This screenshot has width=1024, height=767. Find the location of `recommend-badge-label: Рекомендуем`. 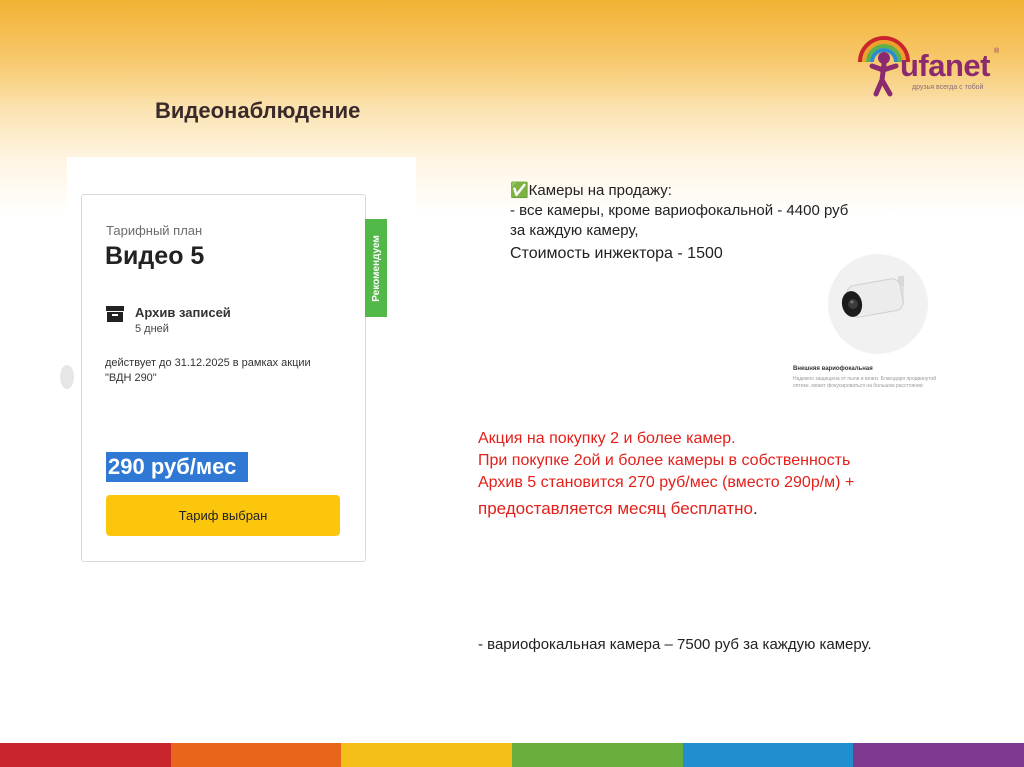

recommend-badge-label: Рекомендуем is located at coordinates (376, 268).